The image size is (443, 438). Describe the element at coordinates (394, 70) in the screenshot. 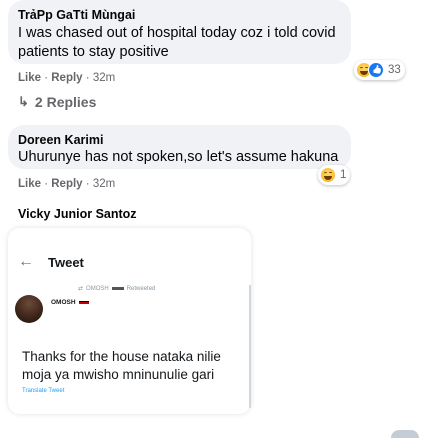

I see `reaction-count: 33` at that location.